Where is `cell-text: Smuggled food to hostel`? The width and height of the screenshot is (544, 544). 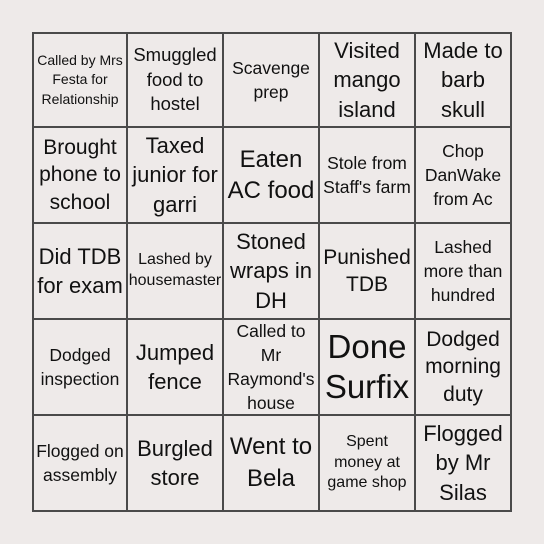 cell-text: Smuggled food to hostel is located at coordinates (175, 79).